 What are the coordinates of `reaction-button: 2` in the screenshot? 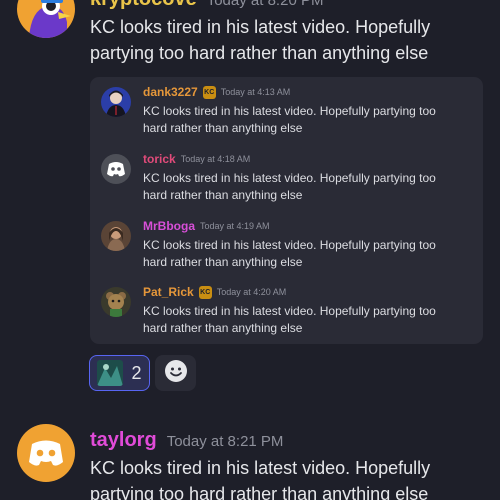 It's located at (119, 373).